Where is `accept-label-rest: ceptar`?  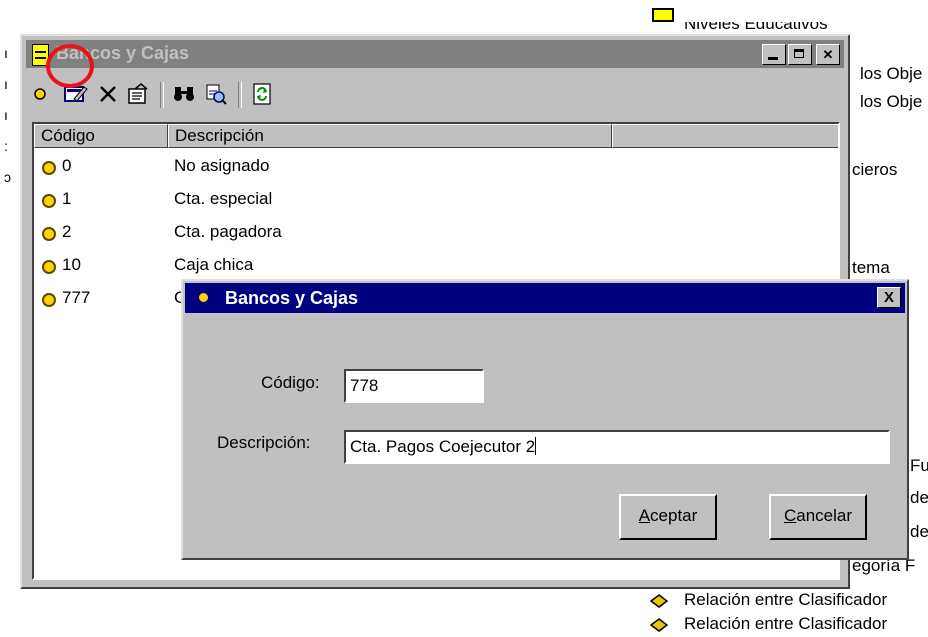
accept-label-rest: ceptar is located at coordinates (674, 515).